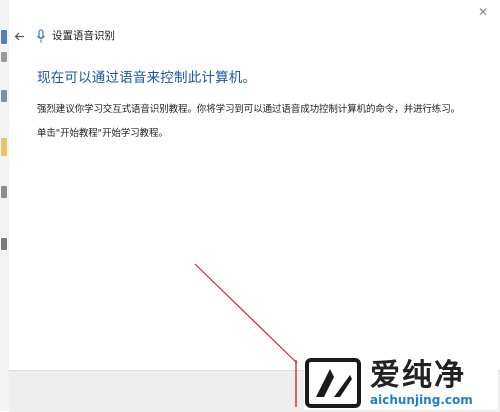  I want to click on back-button, so click(19, 36).